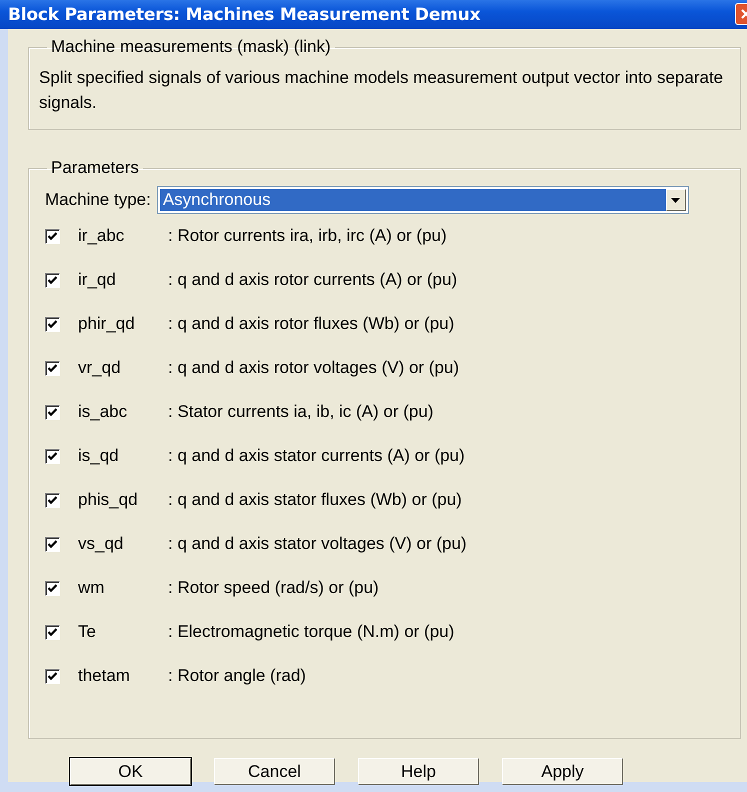 This screenshot has width=747, height=792. What do you see at coordinates (311, 324) in the screenshot?
I see `signal-description: : q and d axis rotor fluxes (Wb) or (pu)` at bounding box center [311, 324].